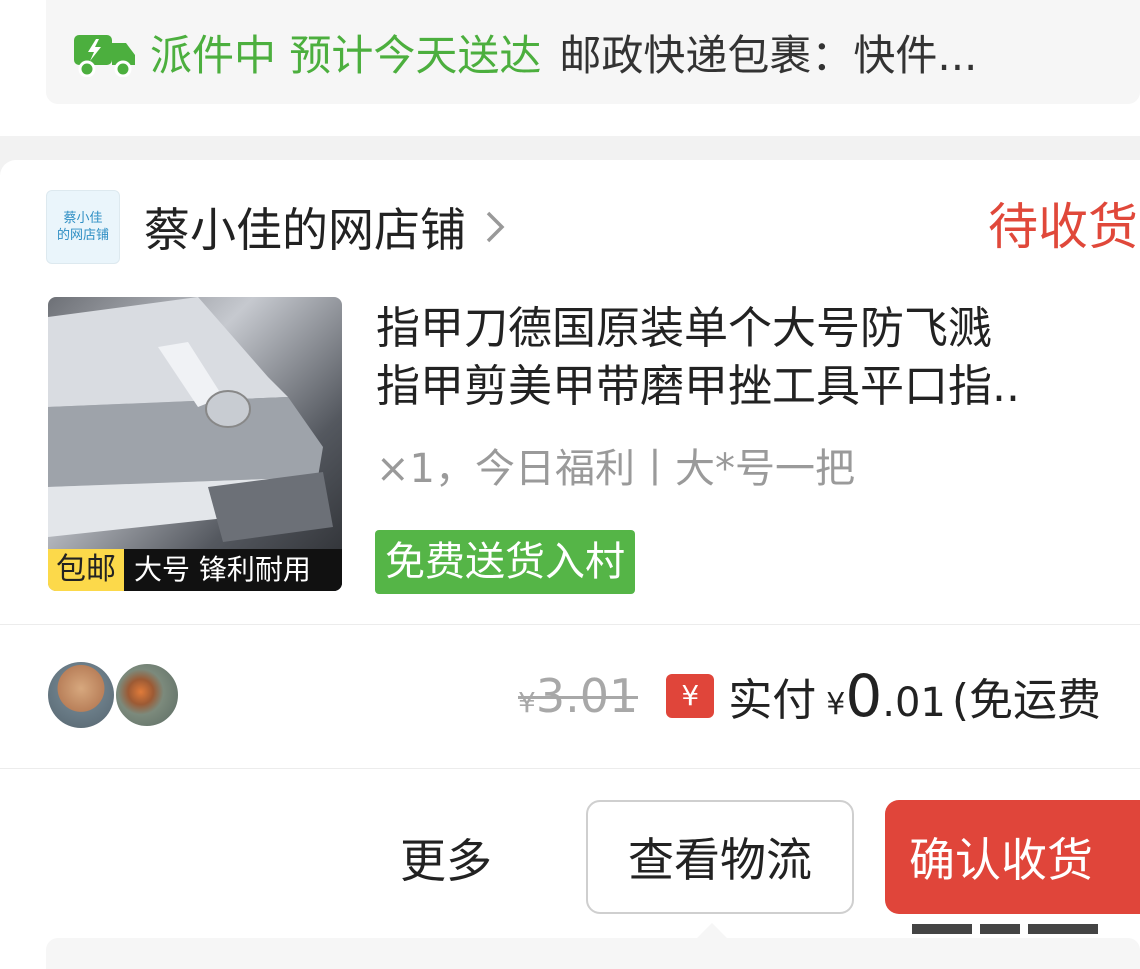  What do you see at coordinates (446, 858) in the screenshot?
I see `more-button: 更多` at bounding box center [446, 858].